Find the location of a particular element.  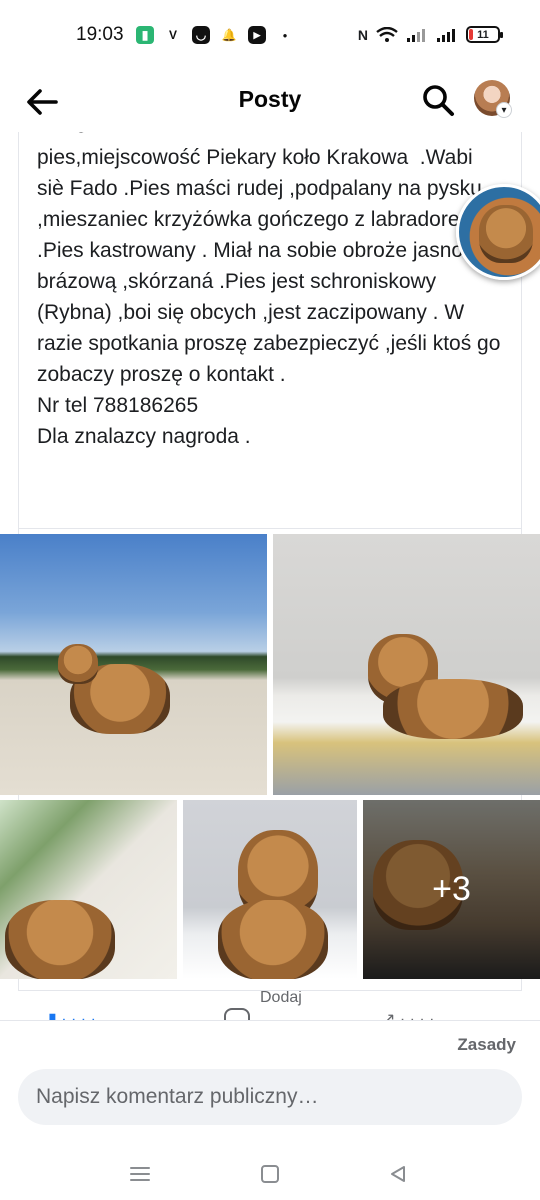

youtube-icon: ▶ is located at coordinates (257, 35).